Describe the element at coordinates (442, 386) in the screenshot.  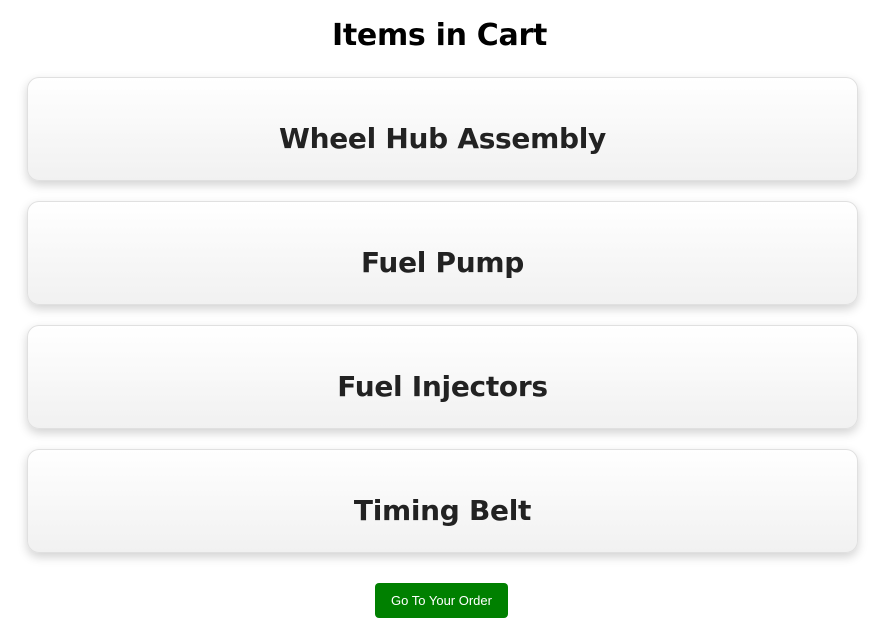
I see `cart-item-name: Fuel Injectors` at that location.